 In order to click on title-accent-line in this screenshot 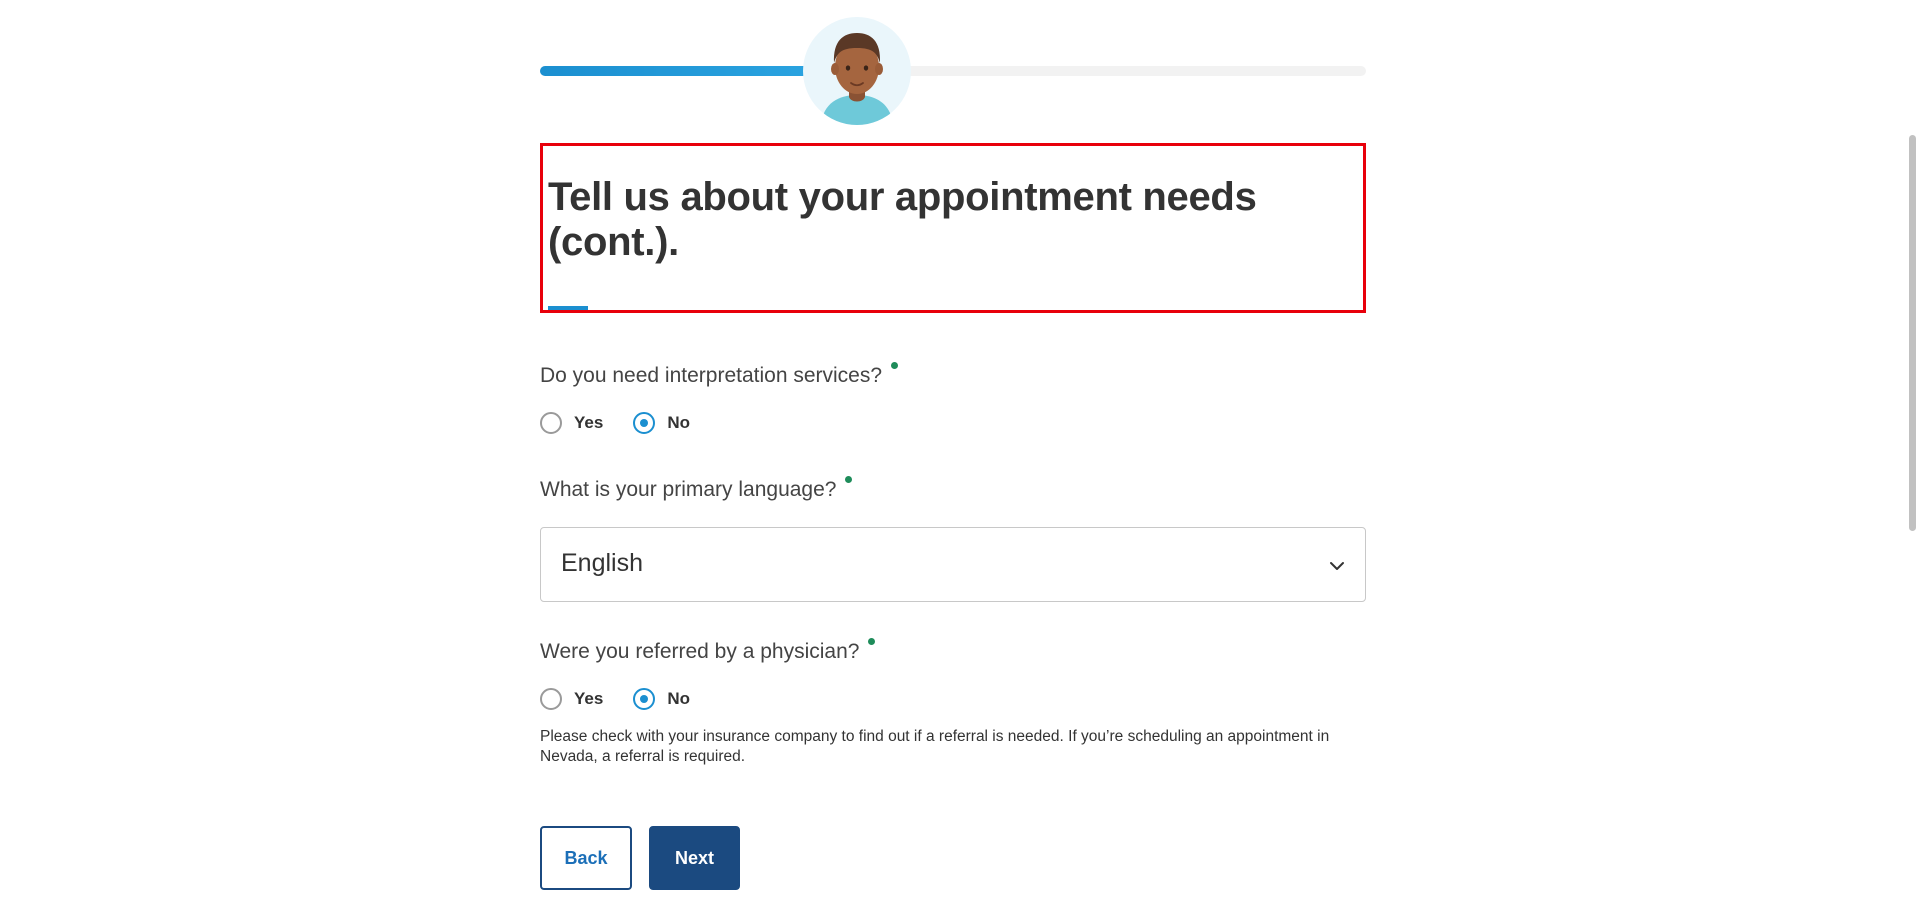, I will do `click(568, 308)`.